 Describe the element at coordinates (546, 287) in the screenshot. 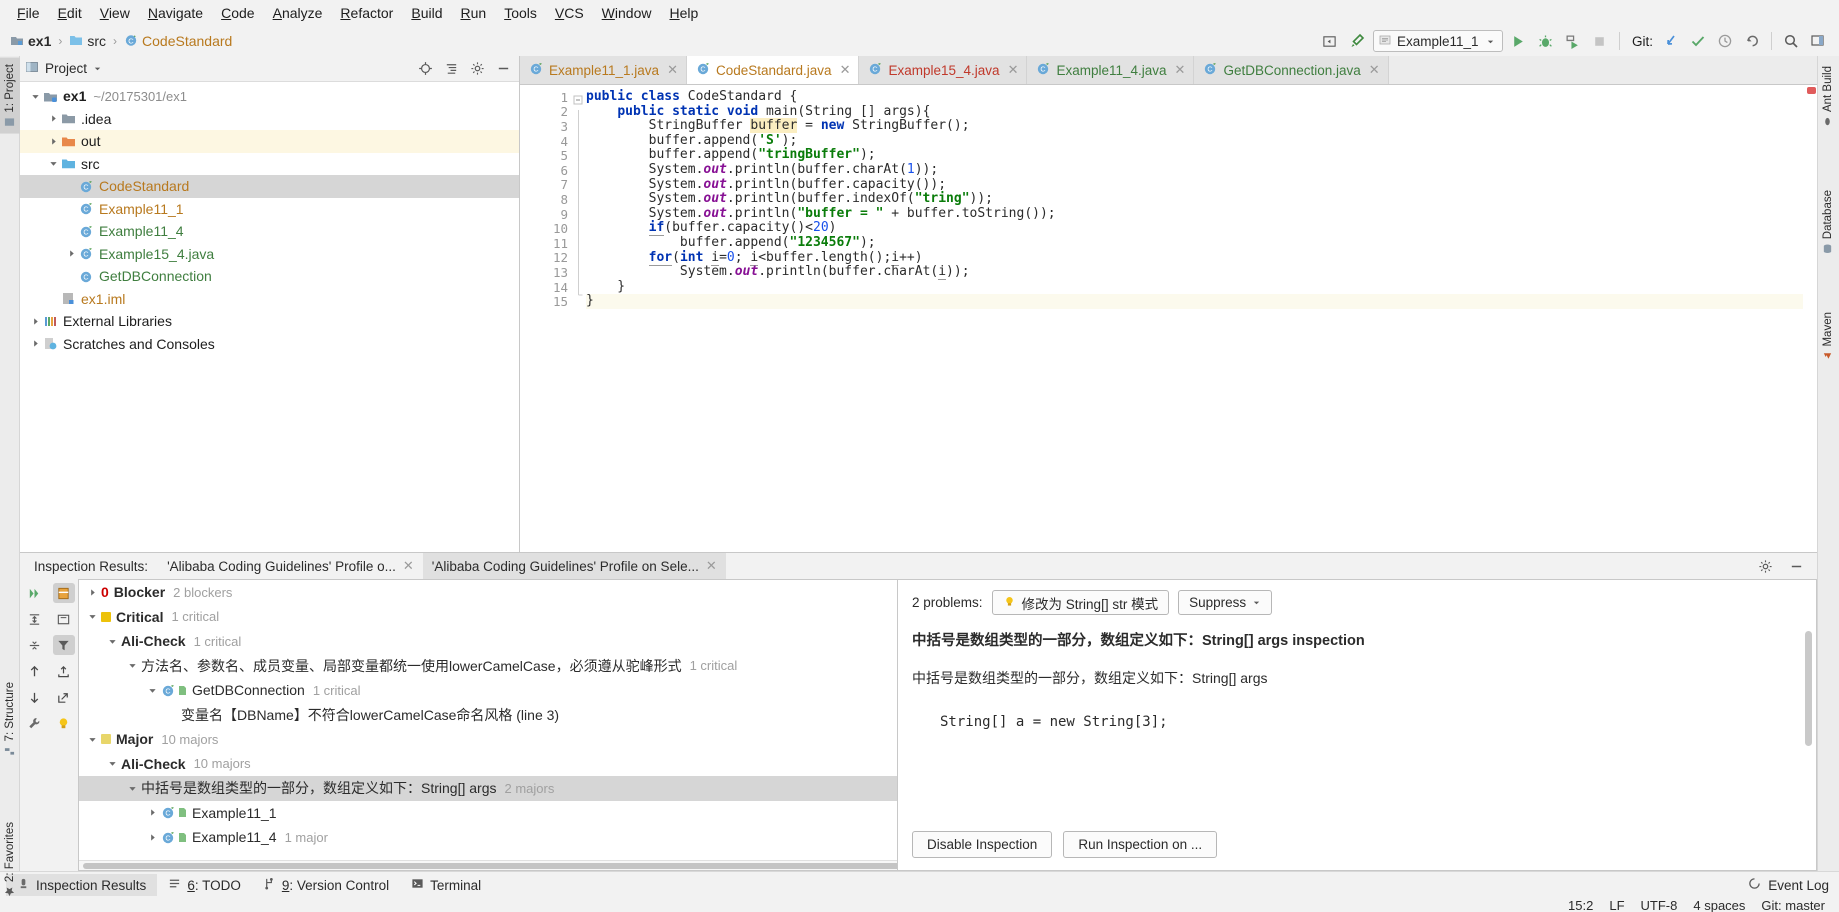

I see `gutter-line-14: 14` at that location.